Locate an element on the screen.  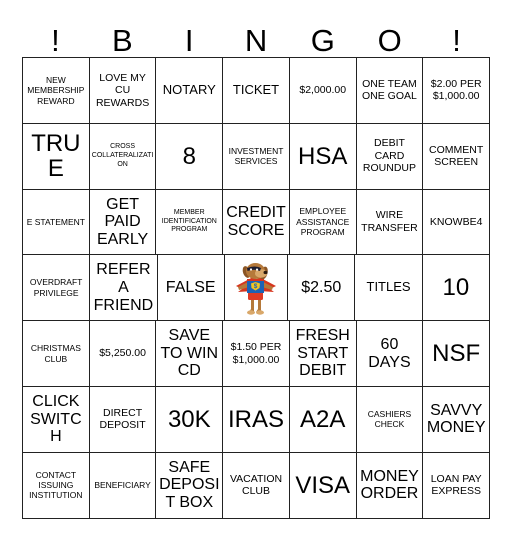
bingo-cell: TITLES is located at coordinates (389, 288).